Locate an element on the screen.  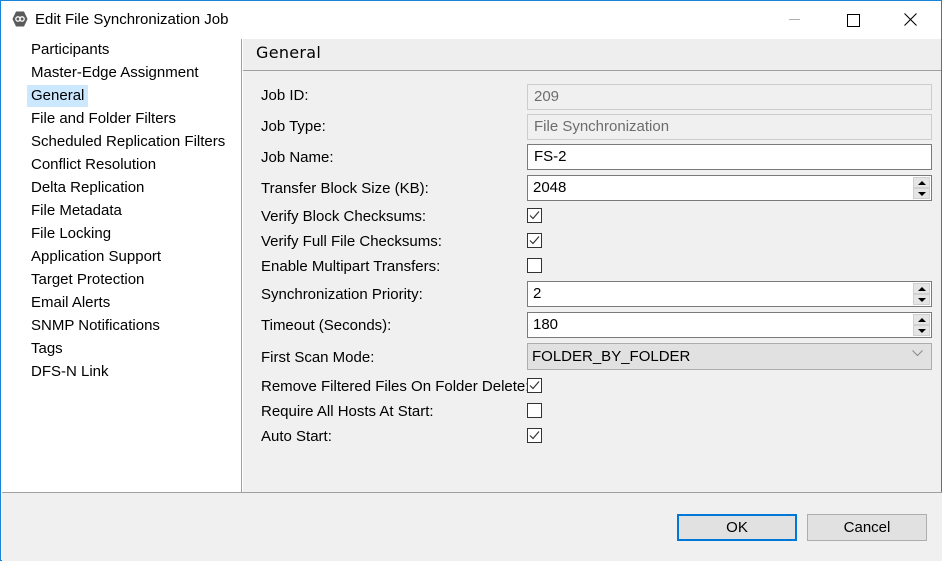
verify-block-checksums-label: Verify Block Checksums: is located at coordinates (344, 216).